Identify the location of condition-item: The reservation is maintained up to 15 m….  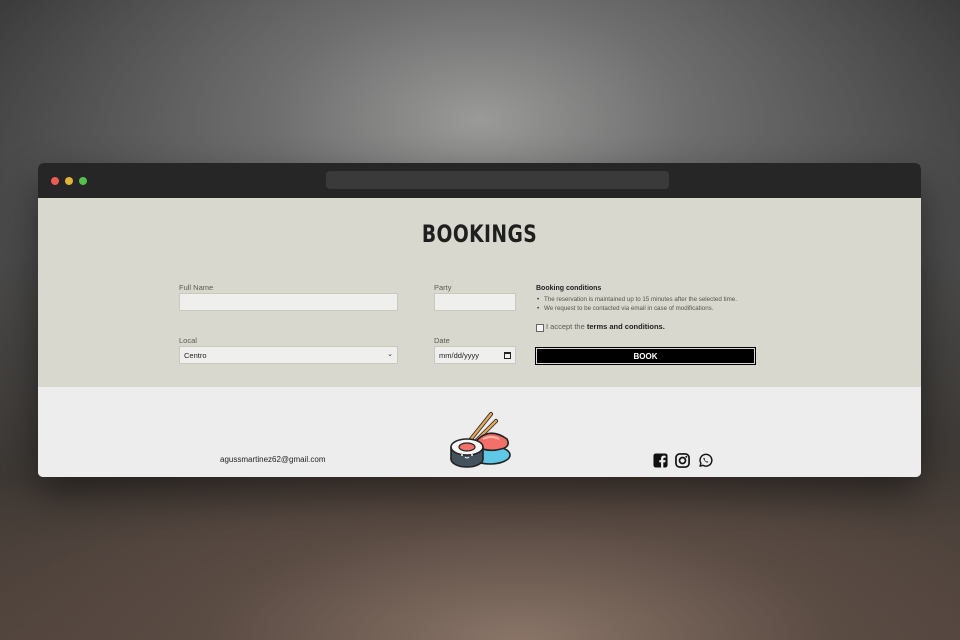
(636, 299).